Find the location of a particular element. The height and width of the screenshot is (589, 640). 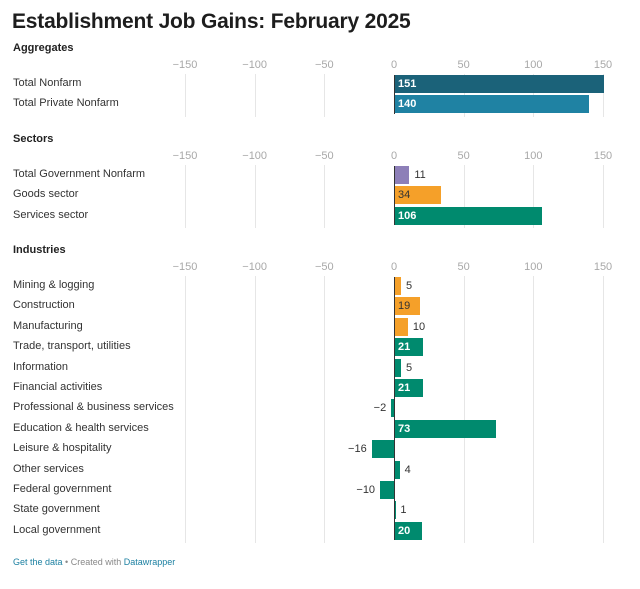

value-label: 11 is located at coordinates (420, 175).